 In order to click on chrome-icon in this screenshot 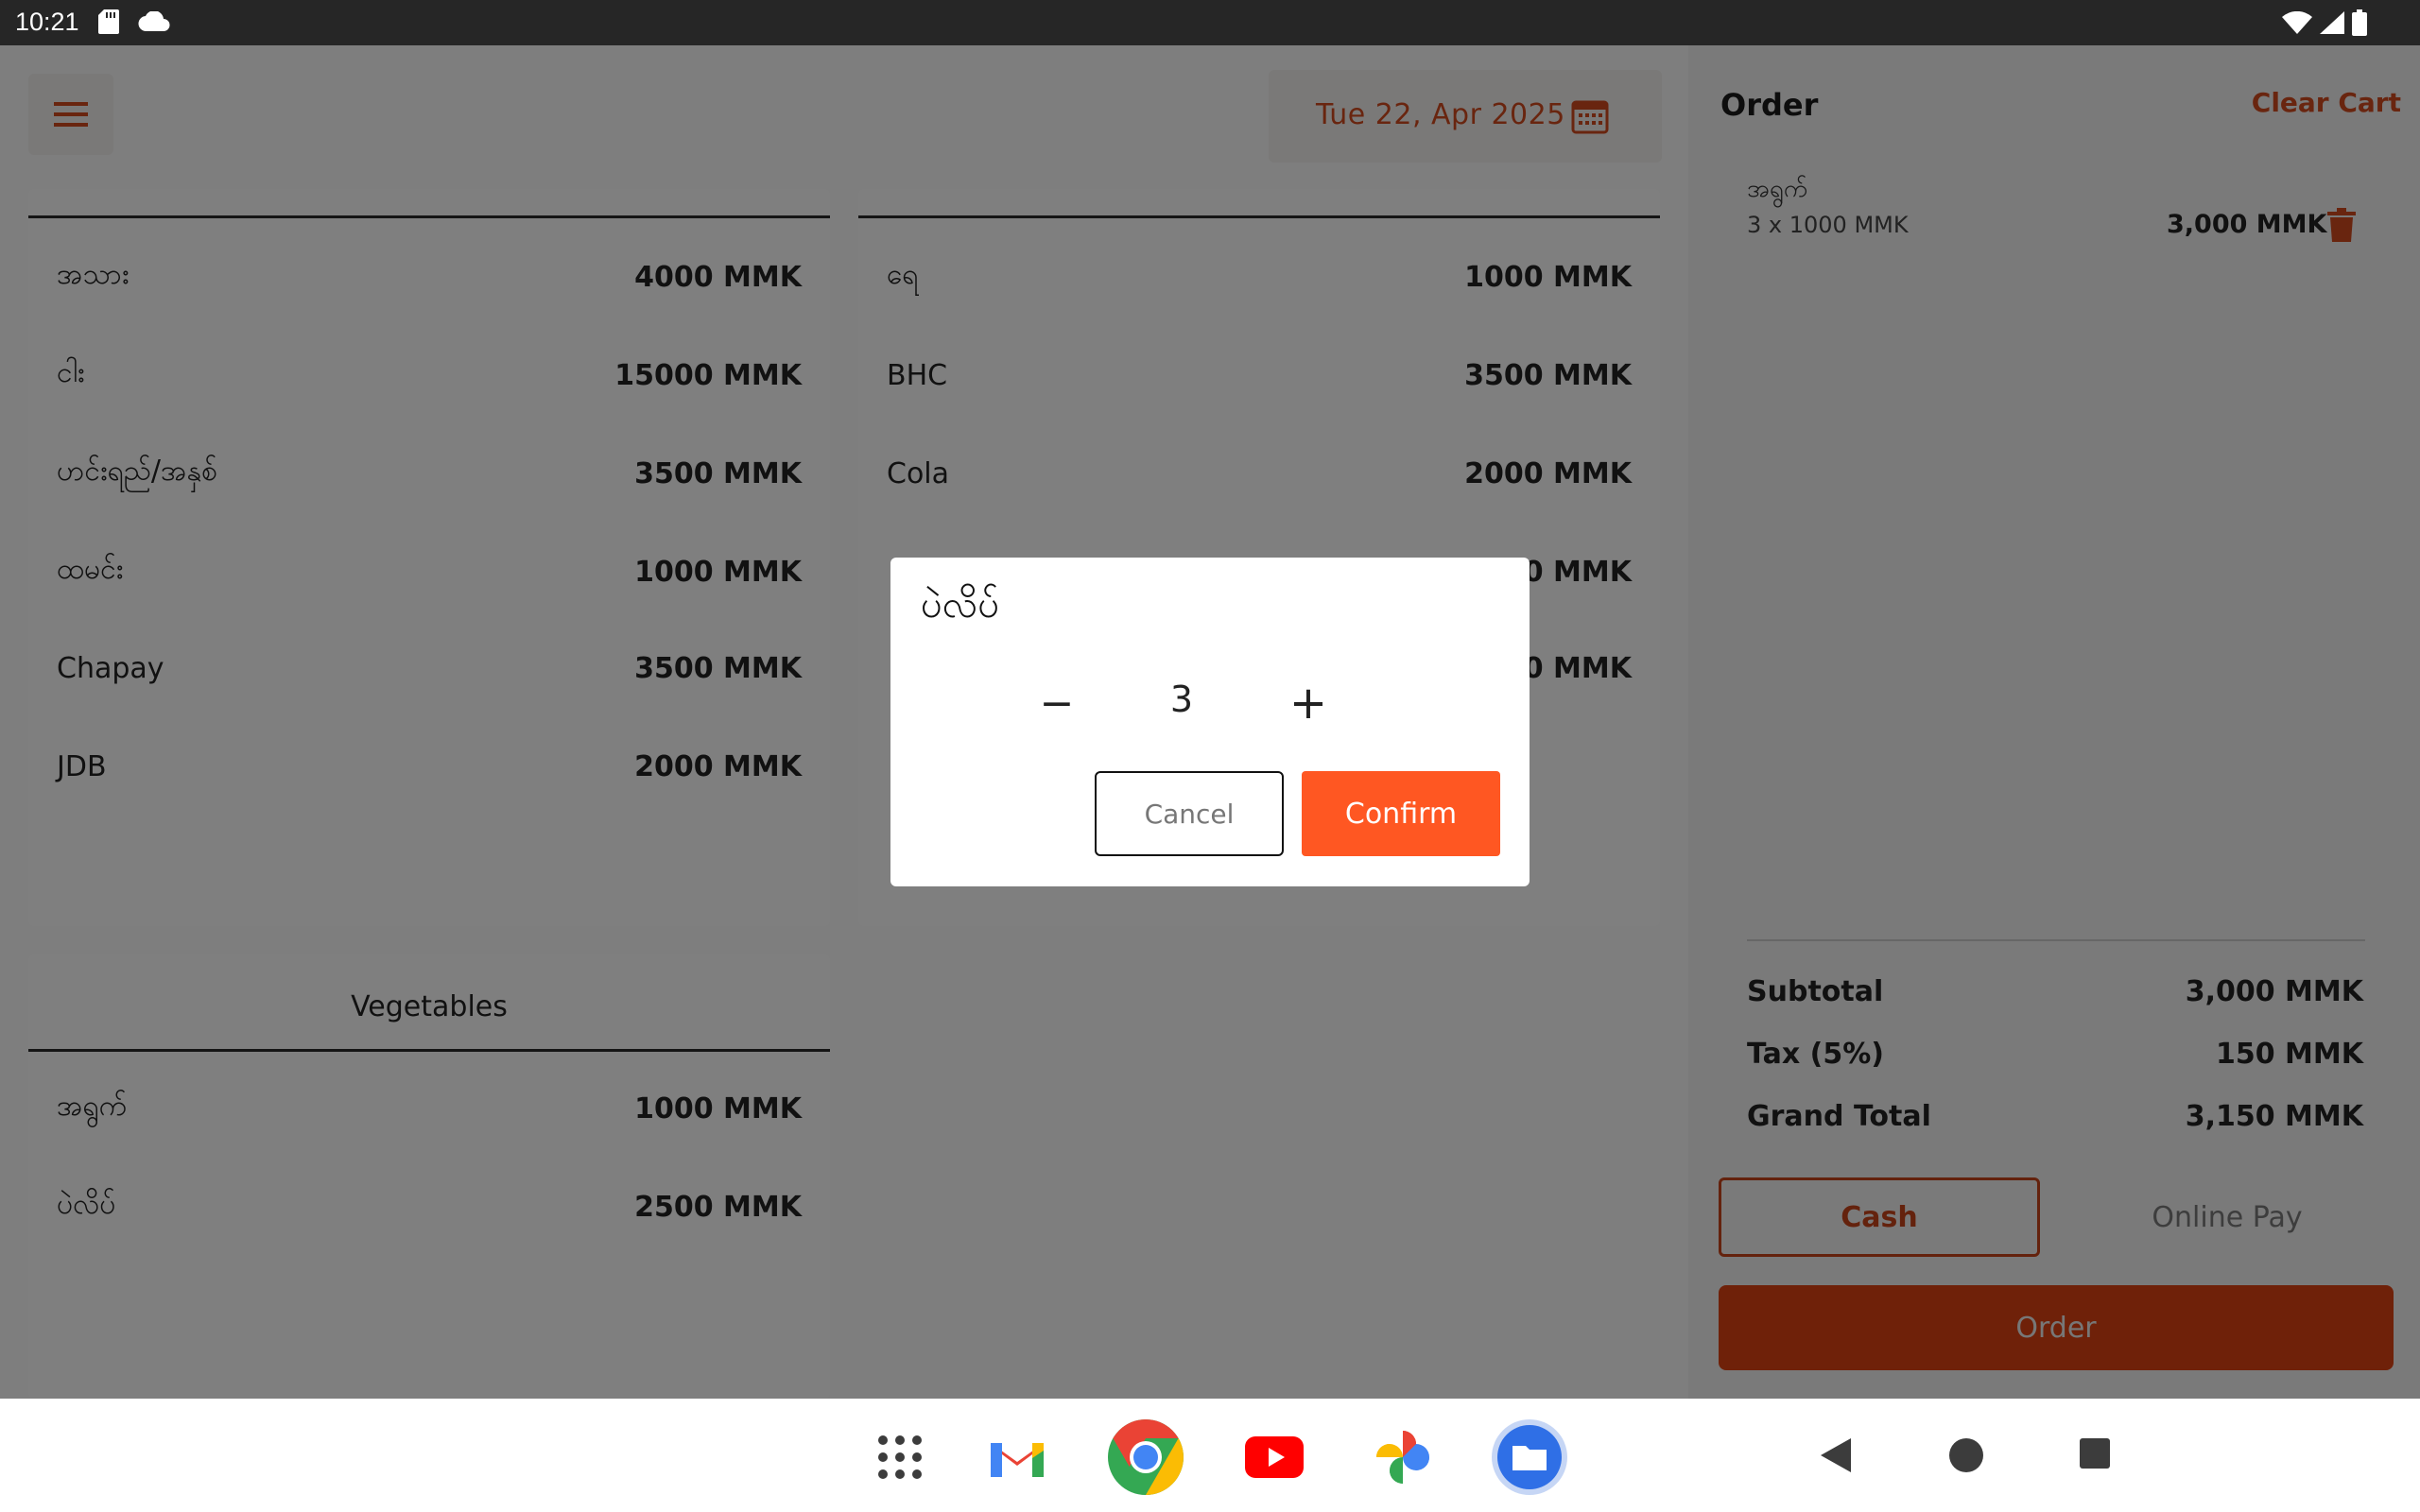, I will do `click(1146, 1457)`.